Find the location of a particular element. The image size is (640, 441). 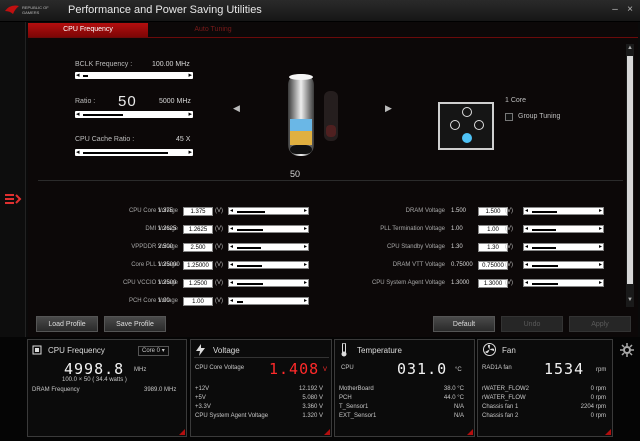

scroll-down-arrow-icon: ▼ is located at coordinates (630, 300).